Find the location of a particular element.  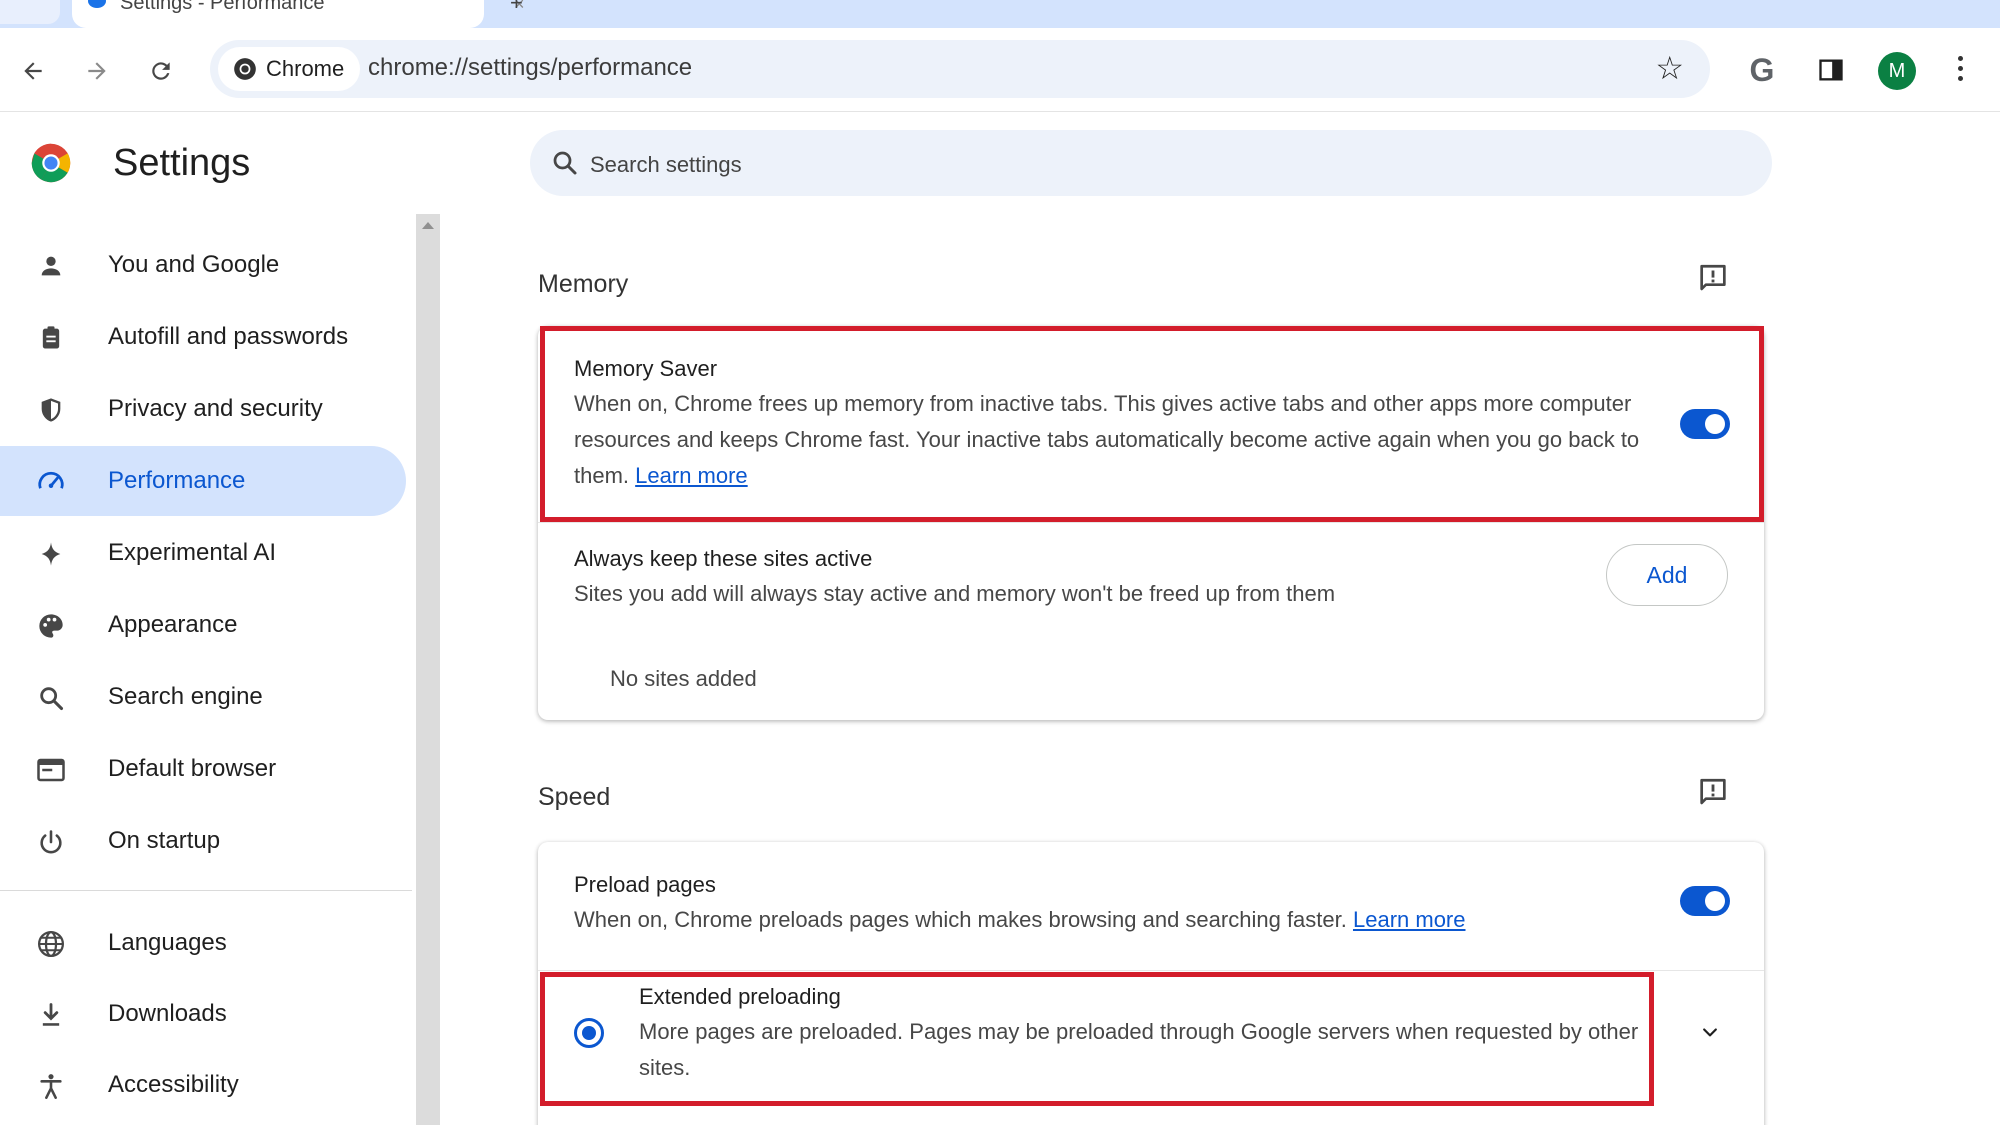

sidebar-item-downloads: Downloads is located at coordinates (203, 1014).